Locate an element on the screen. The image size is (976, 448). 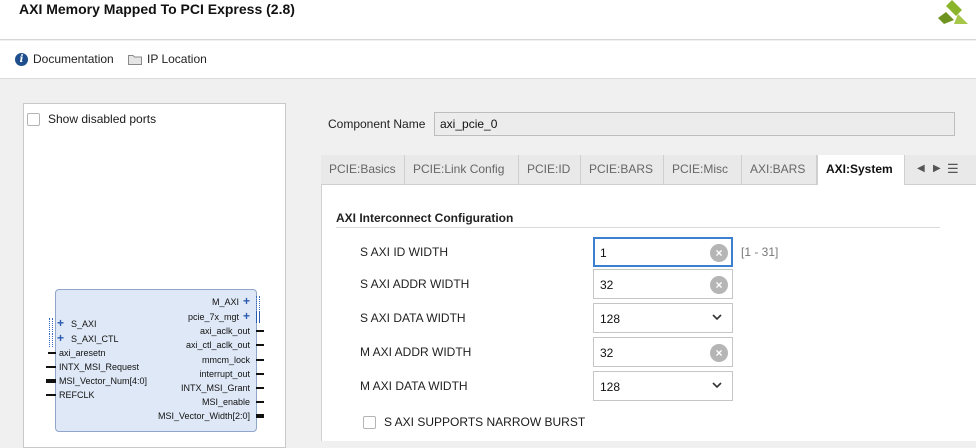
port-s-axi-ctl: S_AXI_CTL is located at coordinates (95, 339).